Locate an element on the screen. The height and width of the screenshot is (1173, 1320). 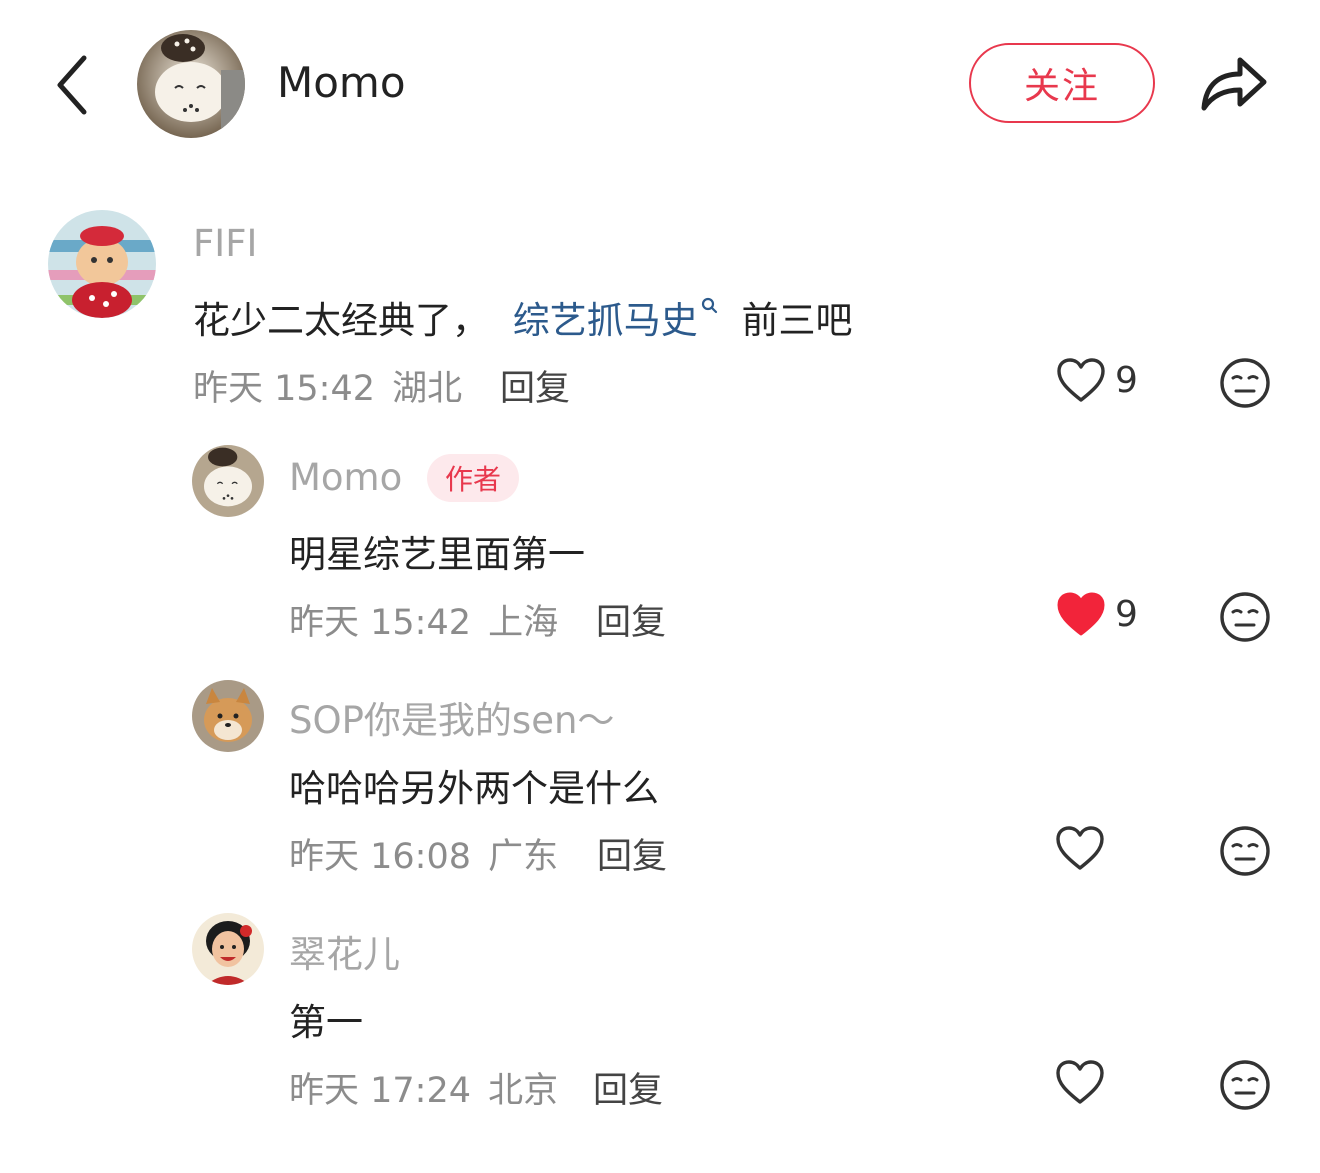
follow-button: 关注 is located at coordinates (1062, 83).